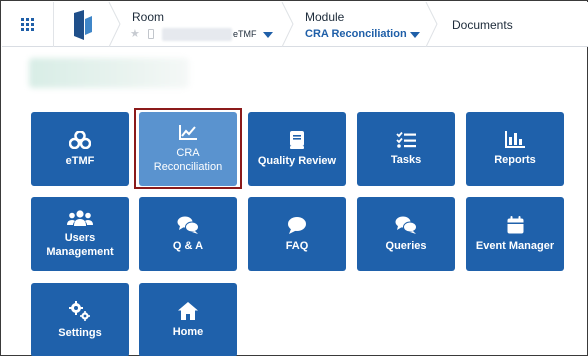 The image size is (588, 356). Describe the element at coordinates (325, 17) in the screenshot. I see `module-label: Module` at that location.